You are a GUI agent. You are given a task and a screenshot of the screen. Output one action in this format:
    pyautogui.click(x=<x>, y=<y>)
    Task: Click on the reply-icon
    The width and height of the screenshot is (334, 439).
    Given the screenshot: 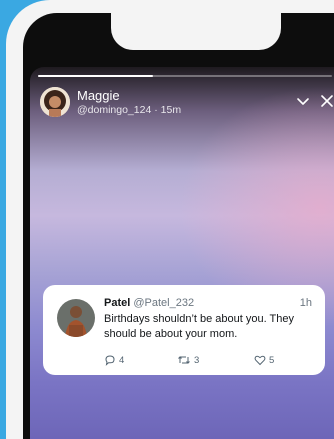 What is the action you would take?
    pyautogui.click(x=110, y=360)
    